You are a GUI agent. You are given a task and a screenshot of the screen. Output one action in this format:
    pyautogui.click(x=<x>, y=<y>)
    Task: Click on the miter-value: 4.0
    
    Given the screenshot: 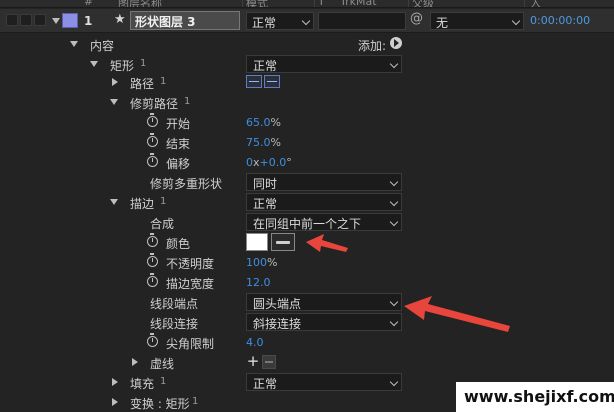 What is the action you would take?
    pyautogui.click(x=255, y=342)
    